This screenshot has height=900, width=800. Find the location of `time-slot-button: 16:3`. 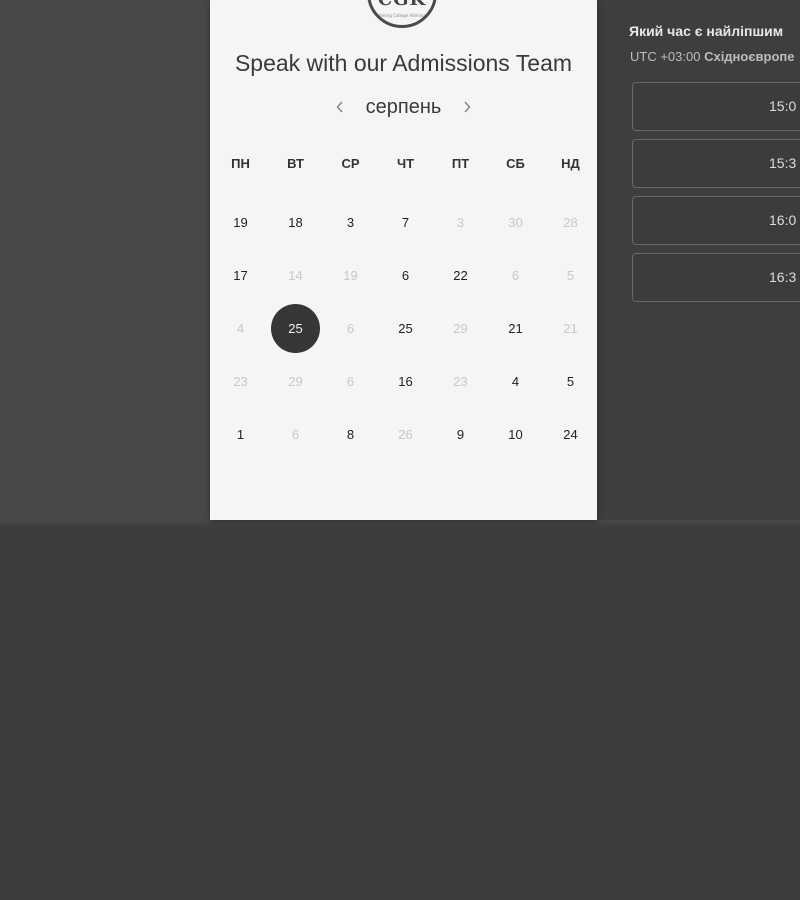

time-slot-button: 16:3 is located at coordinates (716, 277).